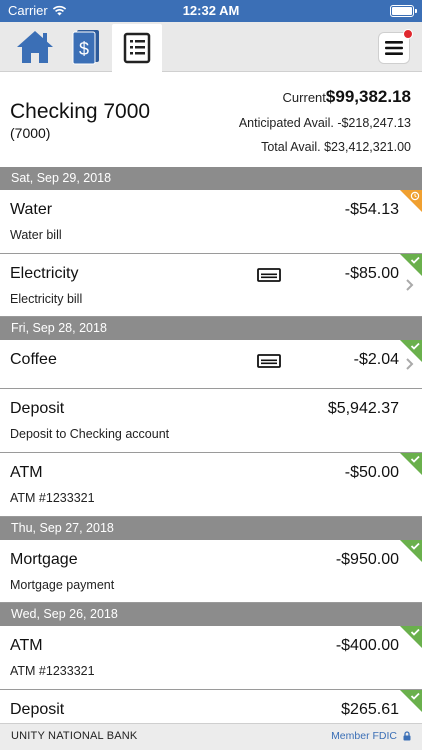 The image size is (422, 750). What do you see at coordinates (62, 585) in the screenshot?
I see `transaction-description: Mortgage payment` at bounding box center [62, 585].